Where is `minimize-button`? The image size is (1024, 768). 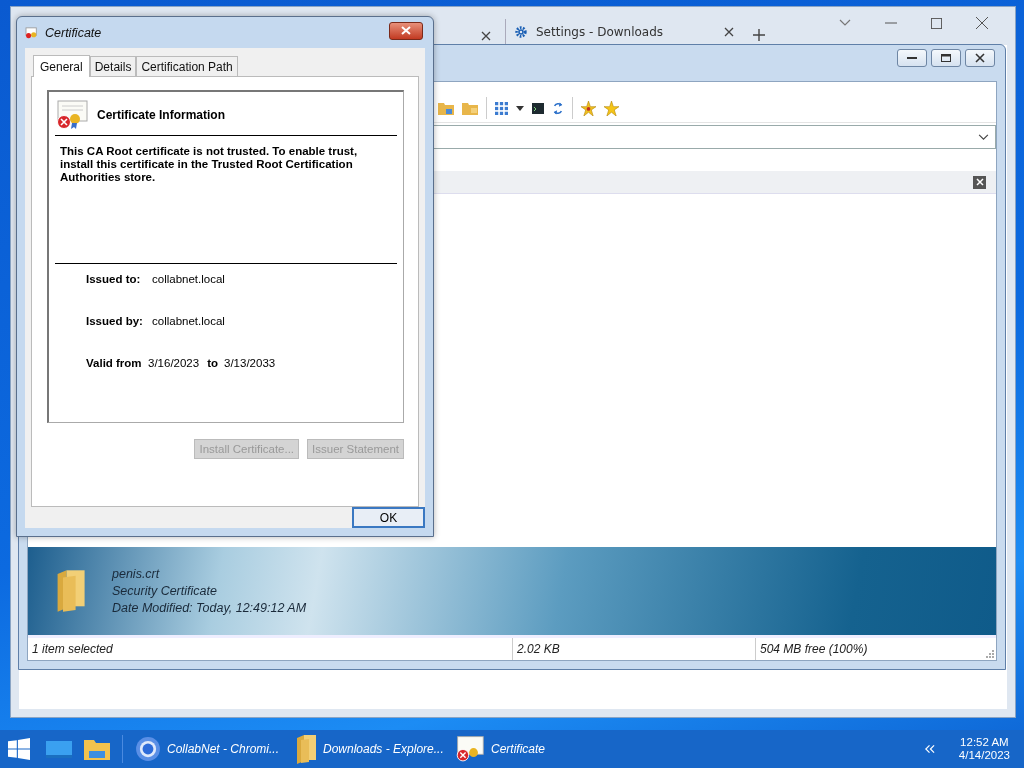
minimize-button is located at coordinates (912, 58).